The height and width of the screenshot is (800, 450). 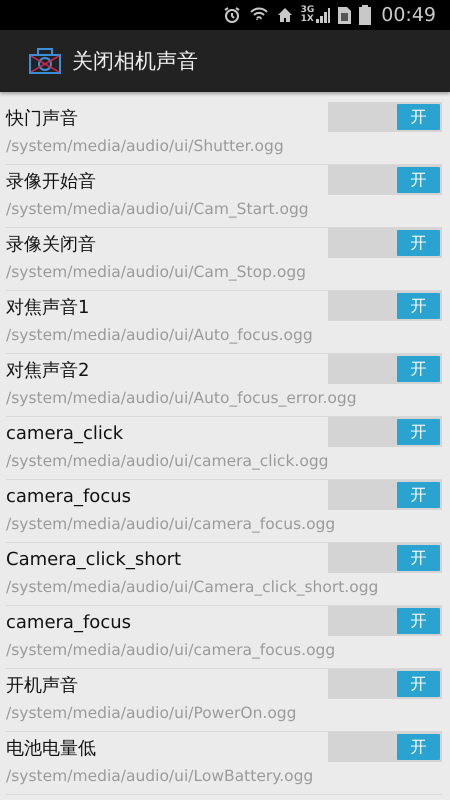 What do you see at coordinates (182, 398) in the screenshot?
I see `file-path: /system/media/audio/ui/Auto_focus_error.ogg` at bounding box center [182, 398].